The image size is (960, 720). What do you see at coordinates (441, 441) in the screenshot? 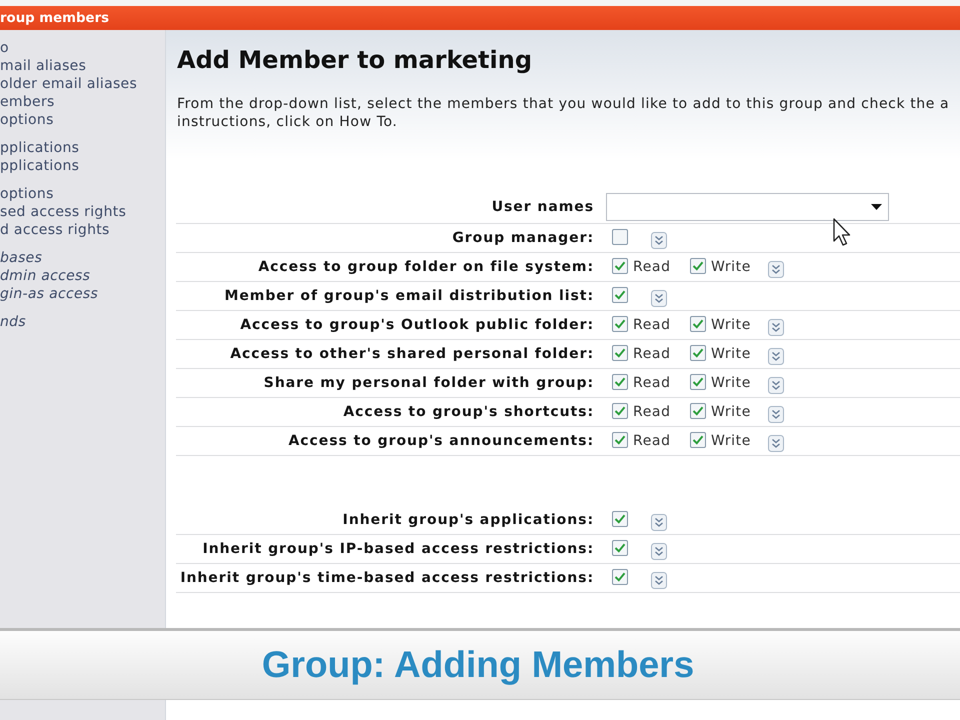
I see `field-label: Access to group's announcements:` at bounding box center [441, 441].